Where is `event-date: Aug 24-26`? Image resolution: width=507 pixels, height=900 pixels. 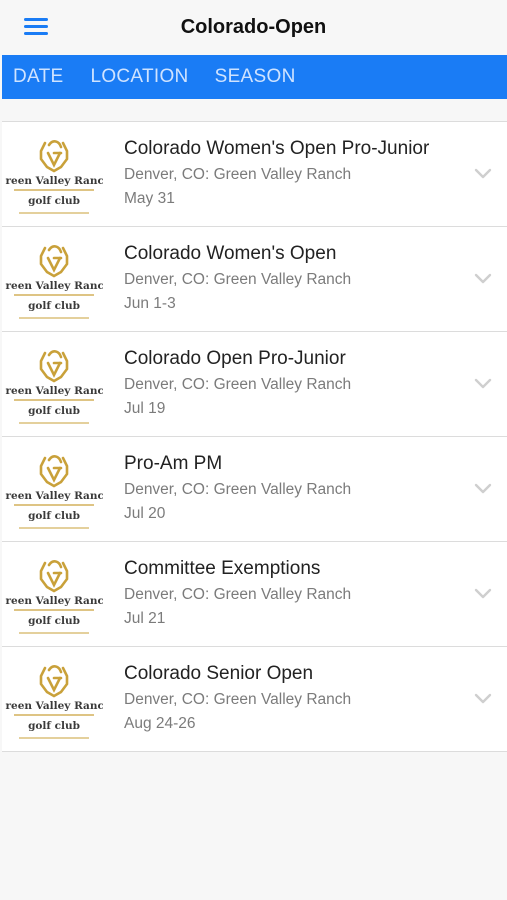 event-date: Aug 24-26 is located at coordinates (160, 723).